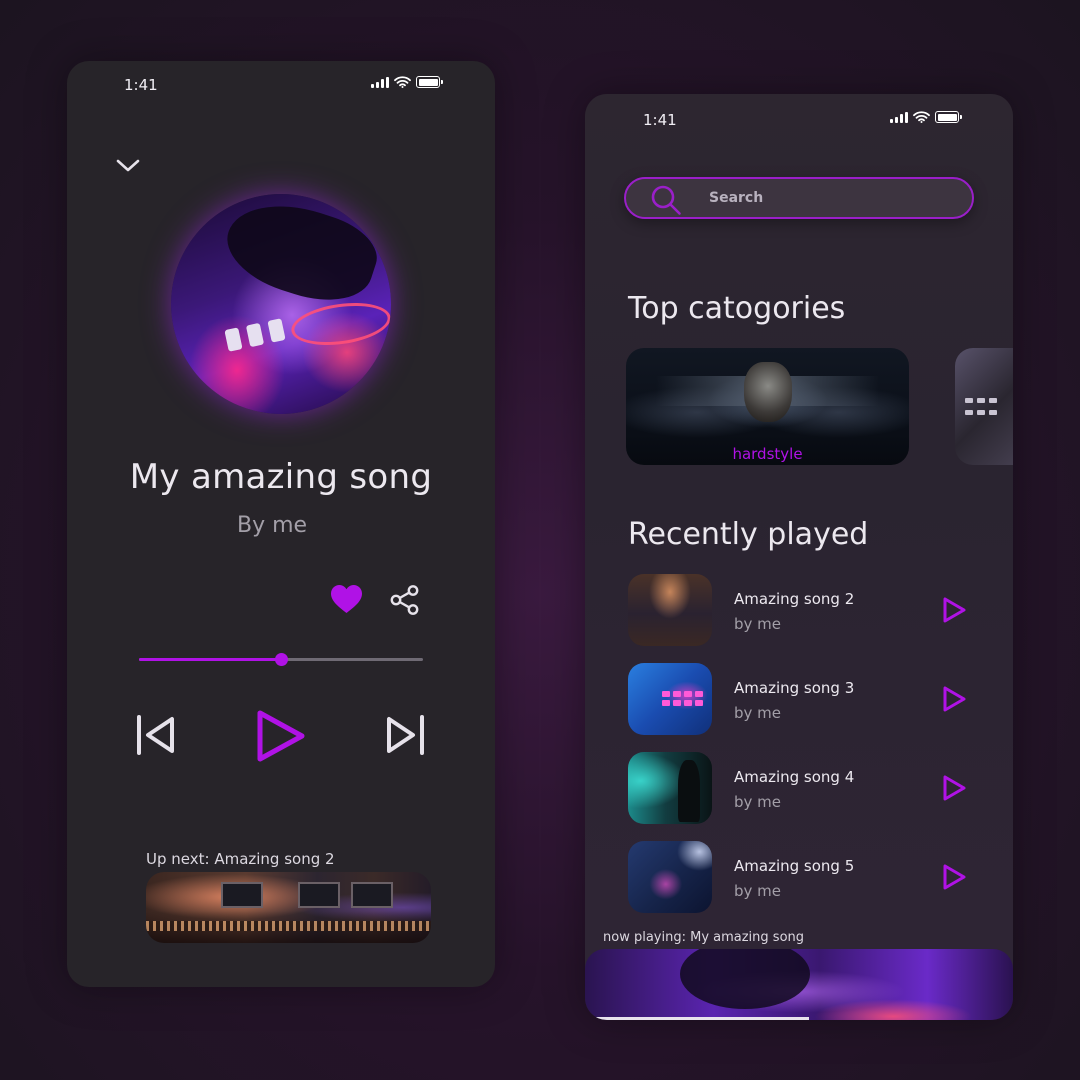 The width and height of the screenshot is (1080, 1080). What do you see at coordinates (346, 599) in the screenshot?
I see `heart-icon` at bounding box center [346, 599].